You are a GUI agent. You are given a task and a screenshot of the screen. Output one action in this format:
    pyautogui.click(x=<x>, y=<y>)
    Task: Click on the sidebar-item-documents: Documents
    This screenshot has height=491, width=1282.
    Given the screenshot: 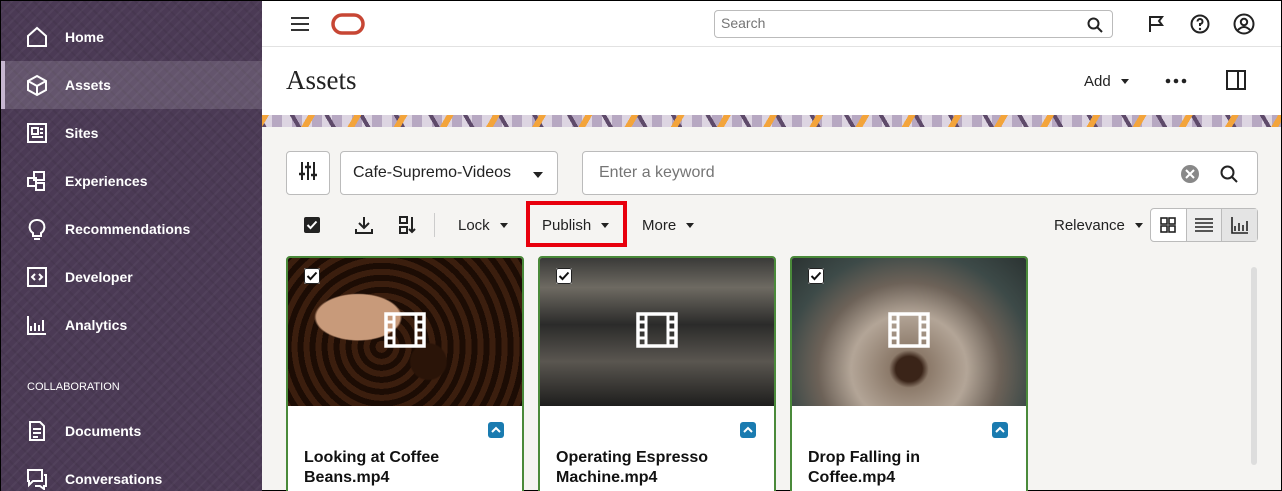 What is the action you would take?
    pyautogui.click(x=131, y=431)
    